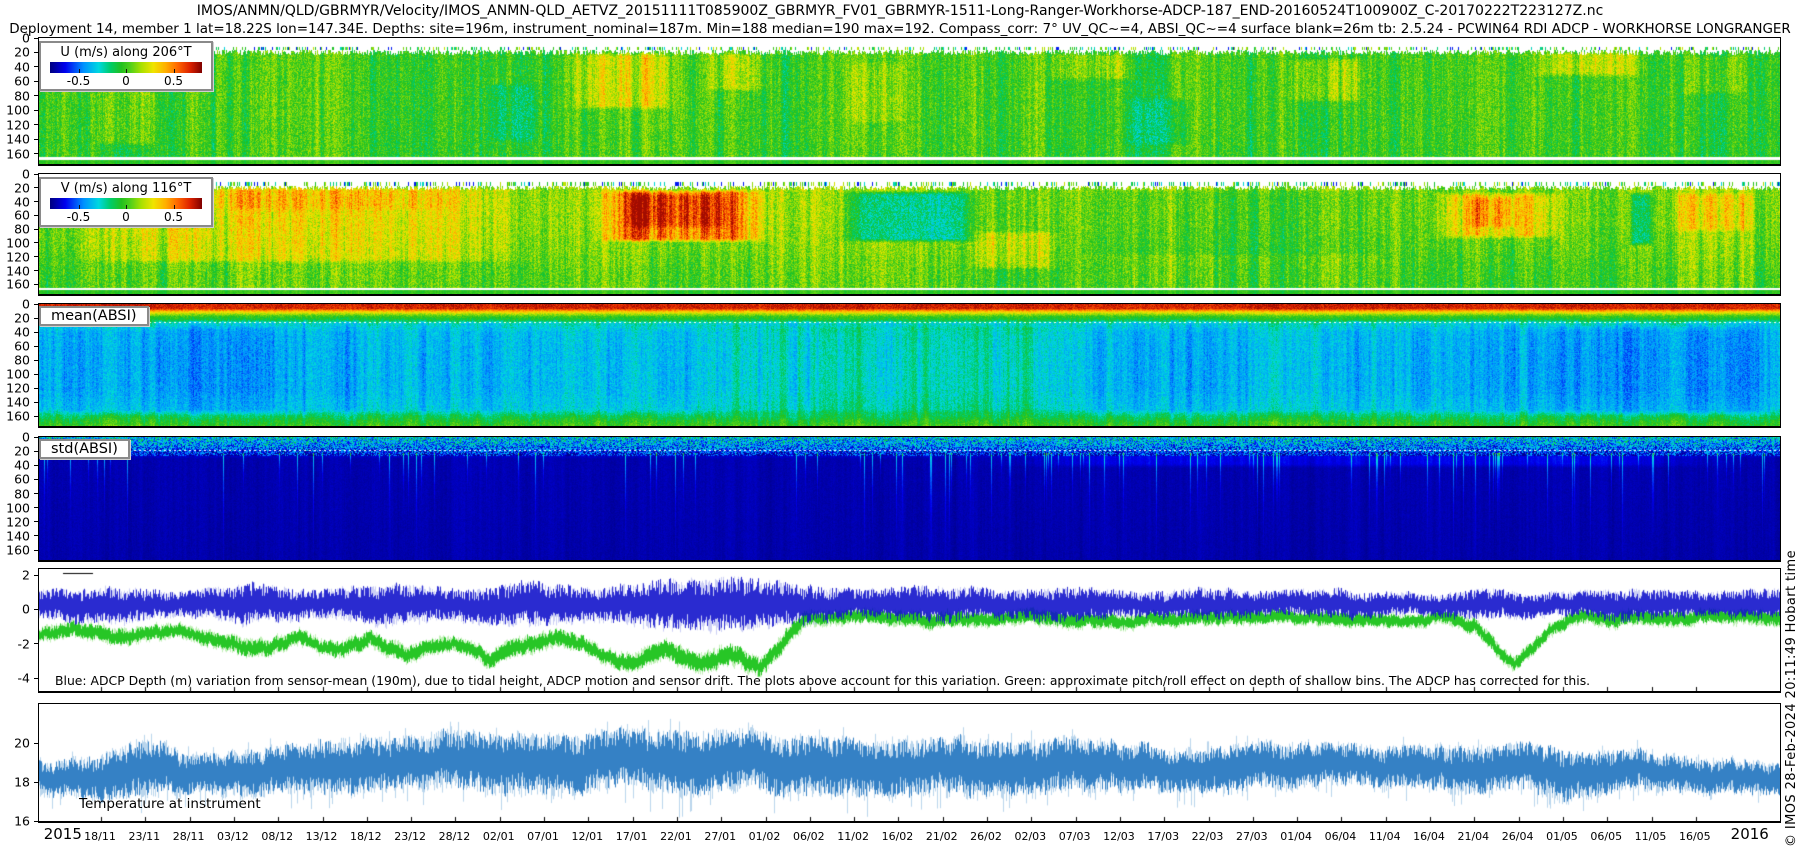 The height and width of the screenshot is (850, 1800). Describe the element at coordinates (233, 836) in the screenshot. I see `date-tick-label: 03/12` at that location.